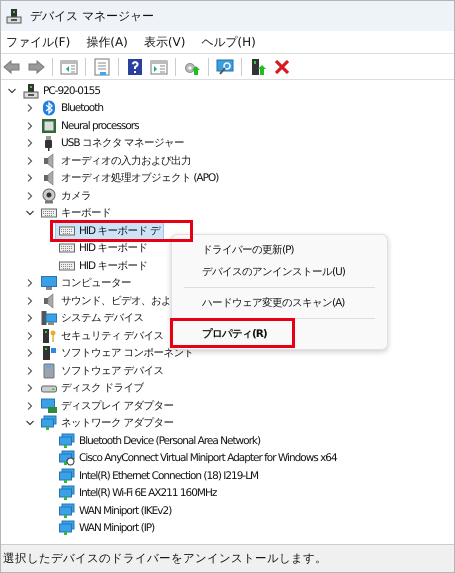 This screenshot has width=455, height=573. Describe the element at coordinates (92, 318) in the screenshot. I see `tree-item: システム デバイス` at that location.